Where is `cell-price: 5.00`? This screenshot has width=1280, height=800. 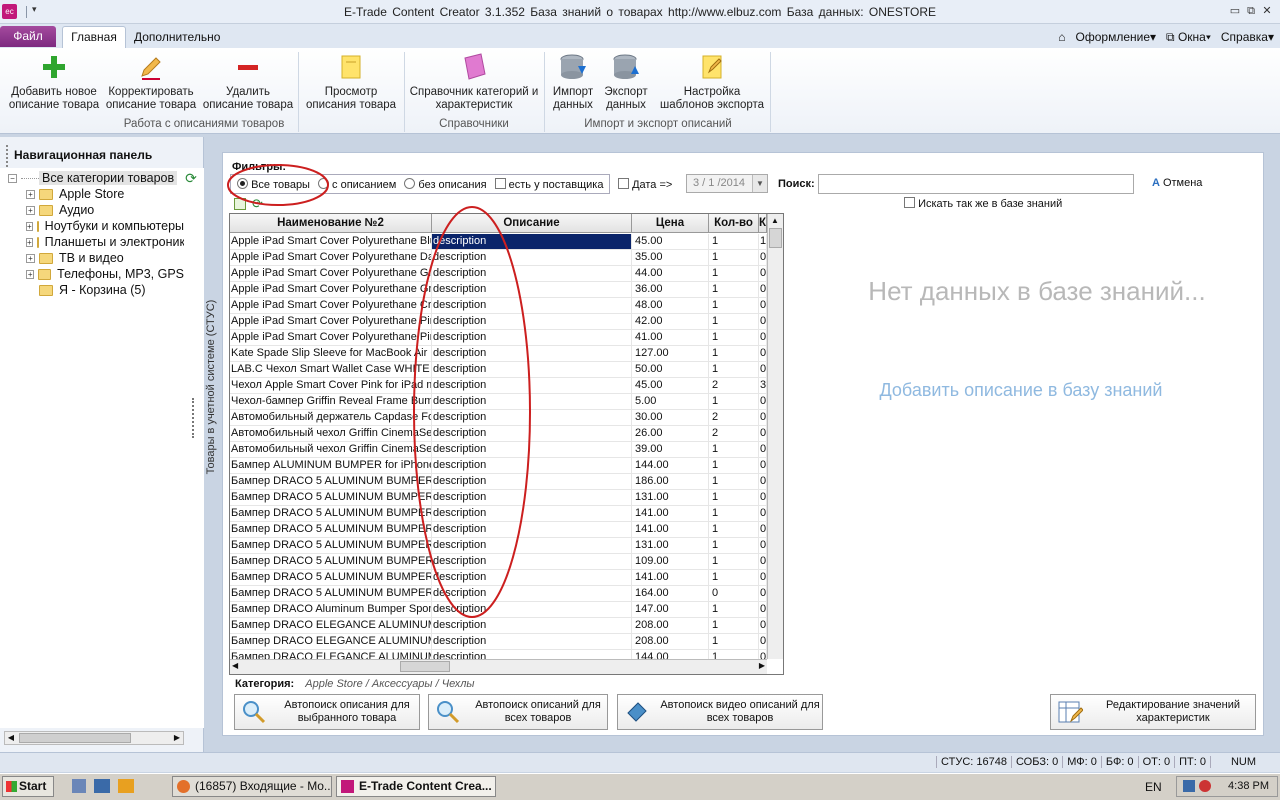
cell-price: 5.00 is located at coordinates (670, 401).